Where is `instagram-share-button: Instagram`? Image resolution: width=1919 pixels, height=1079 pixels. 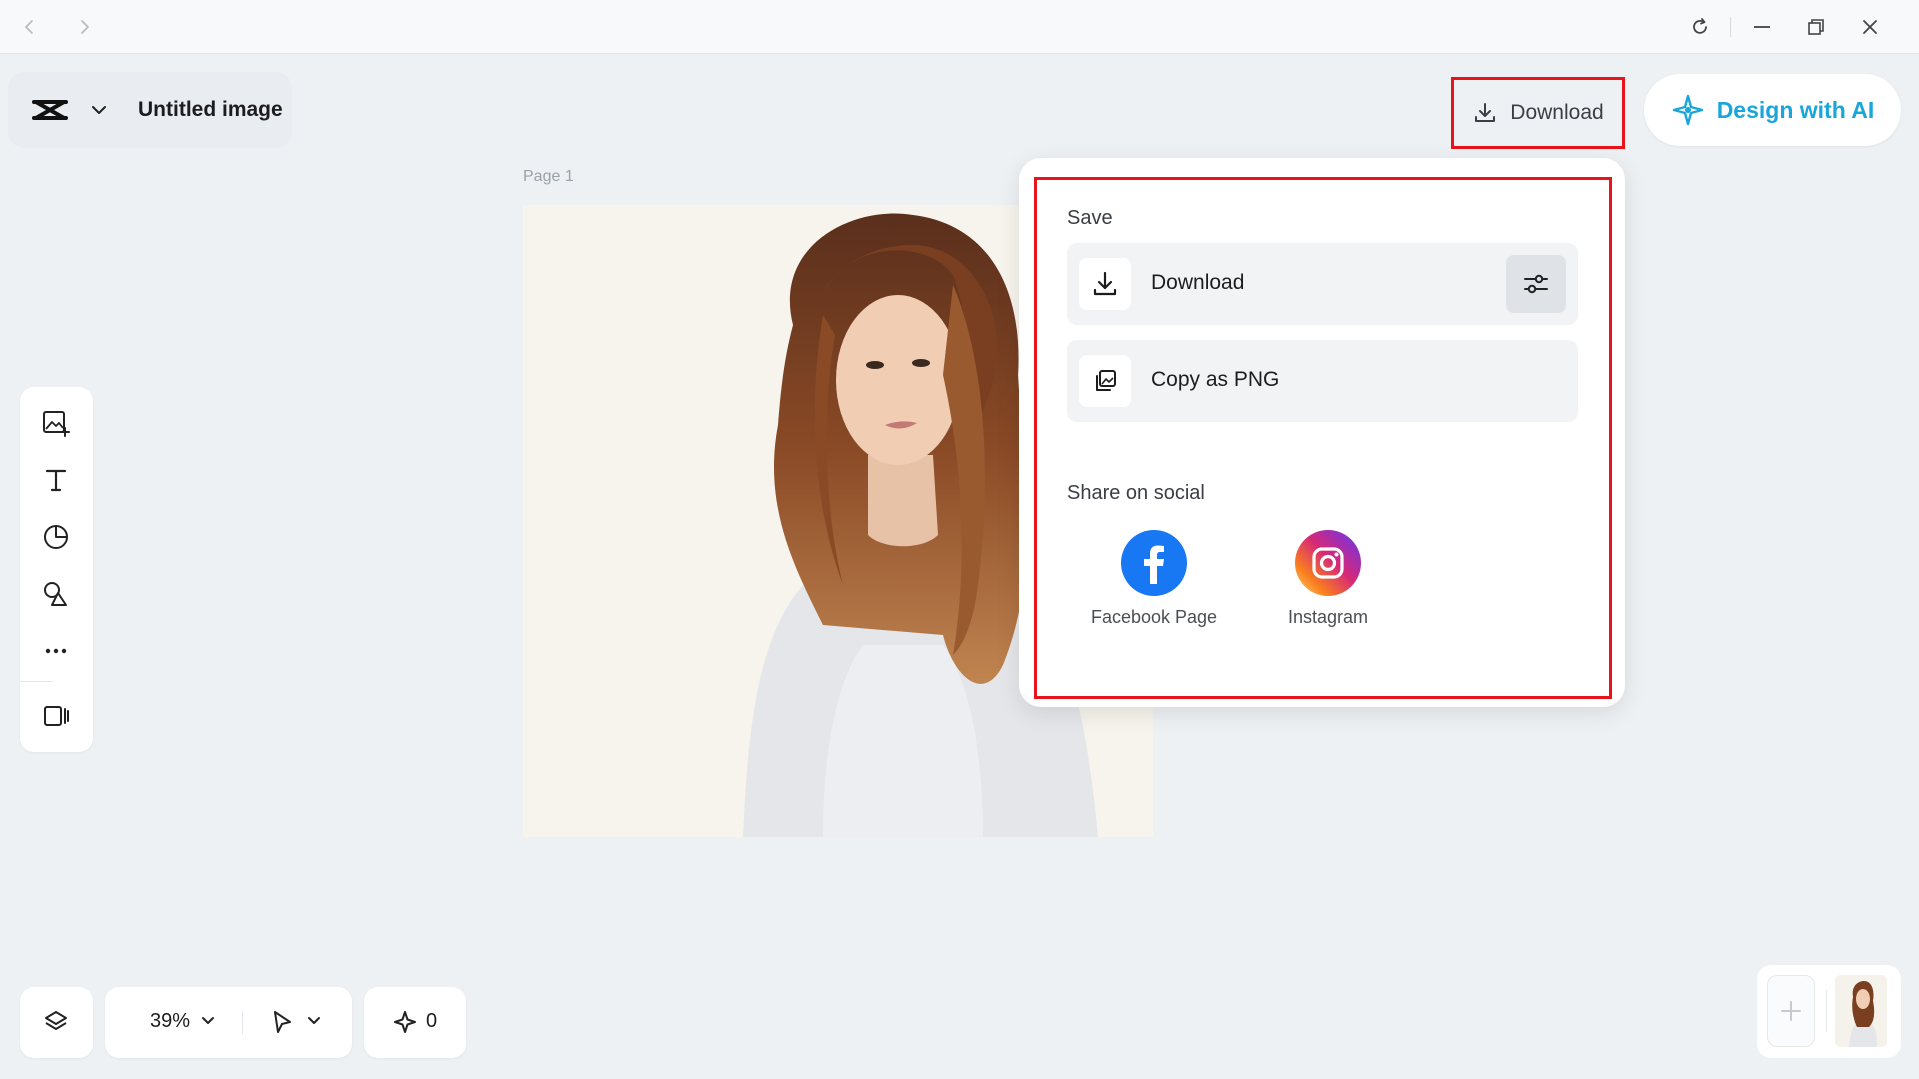 instagram-share-button: Instagram is located at coordinates (1328, 579).